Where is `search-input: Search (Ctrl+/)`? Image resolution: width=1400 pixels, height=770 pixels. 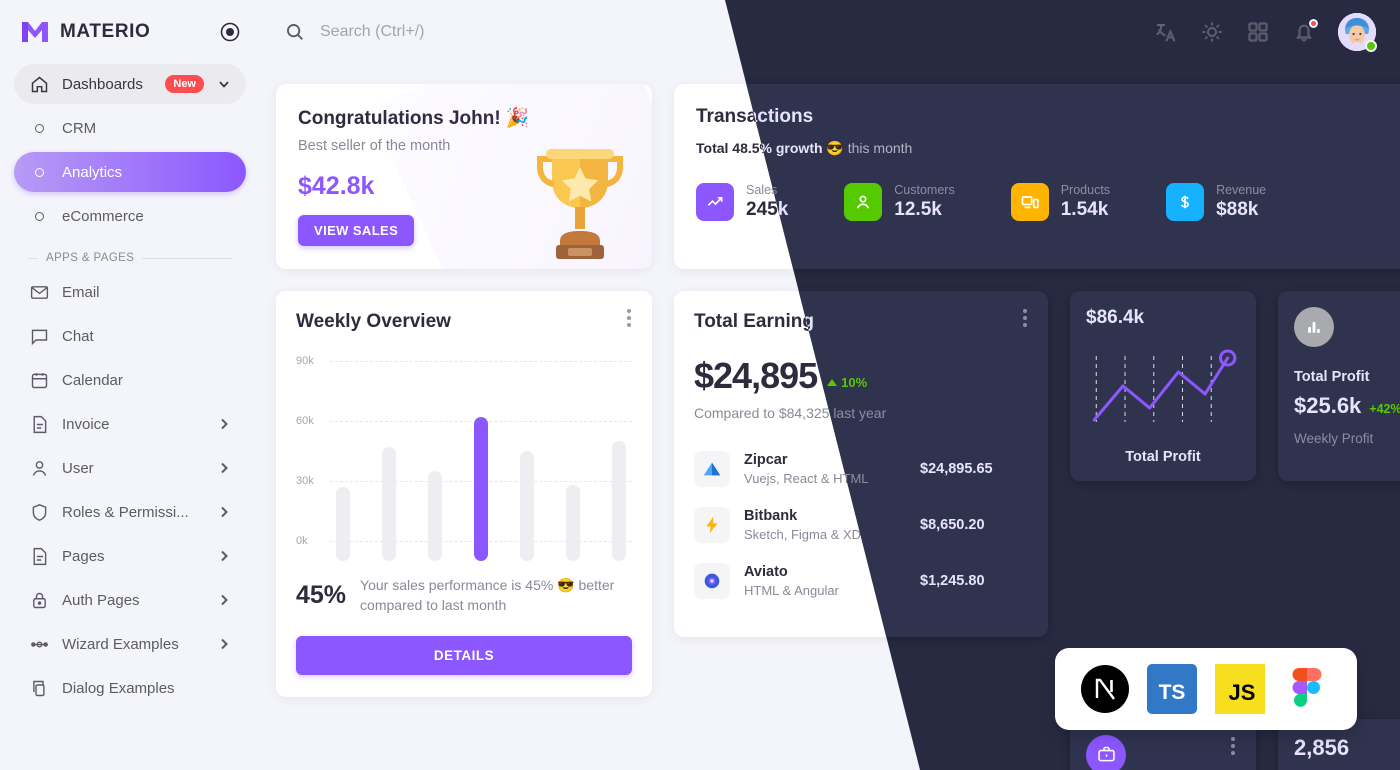 search-input: Search (Ctrl+/) is located at coordinates (372, 32).